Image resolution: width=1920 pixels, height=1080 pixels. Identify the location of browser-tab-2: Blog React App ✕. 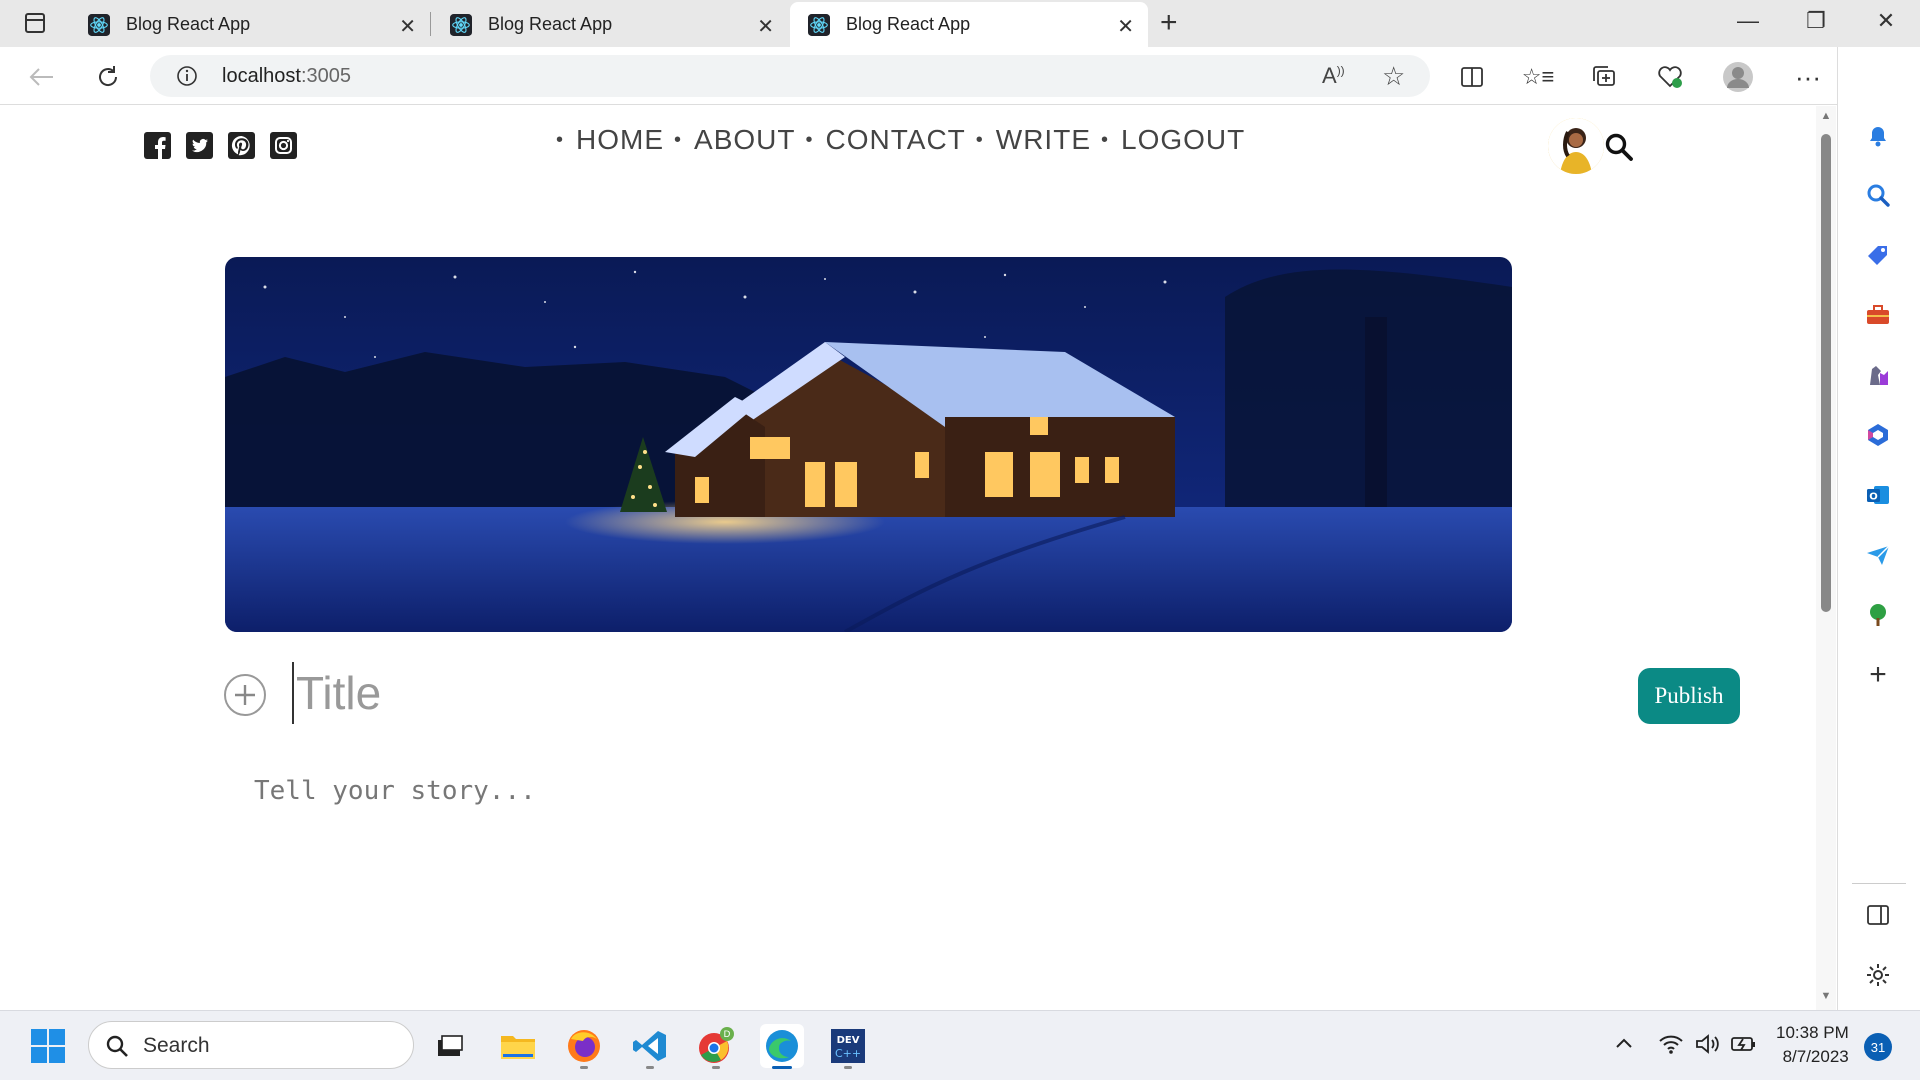
(610, 24).